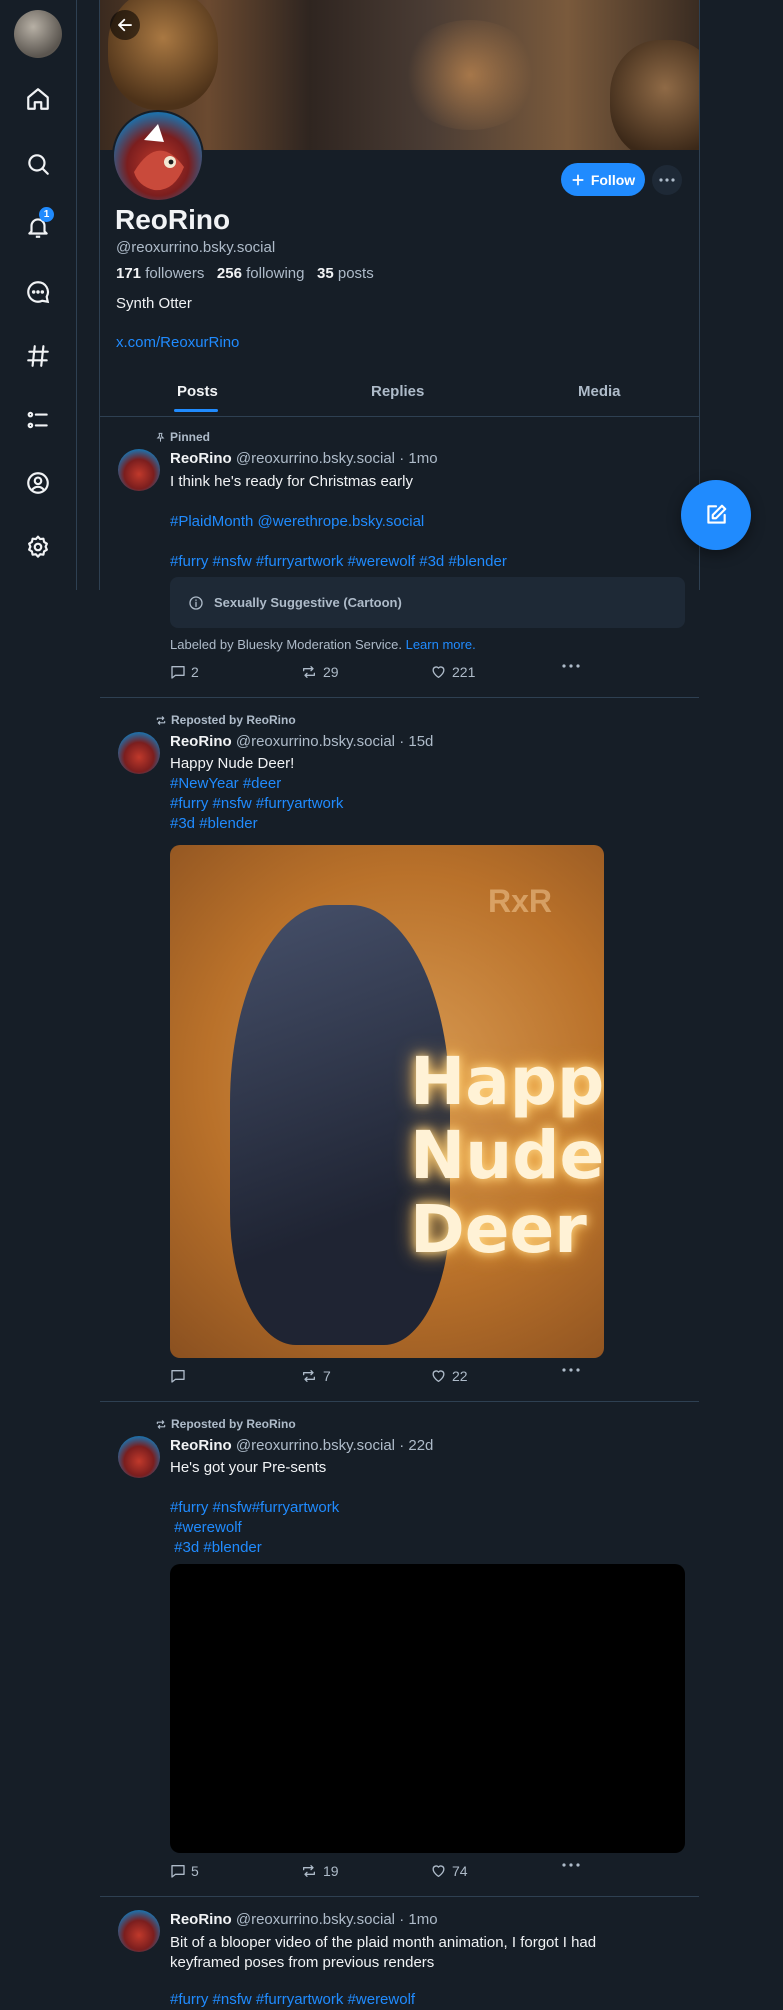 Image resolution: width=783 pixels, height=2010 pixels. Describe the element at coordinates (416, 1445) in the screenshot. I see `post-time: · 22d` at that location.